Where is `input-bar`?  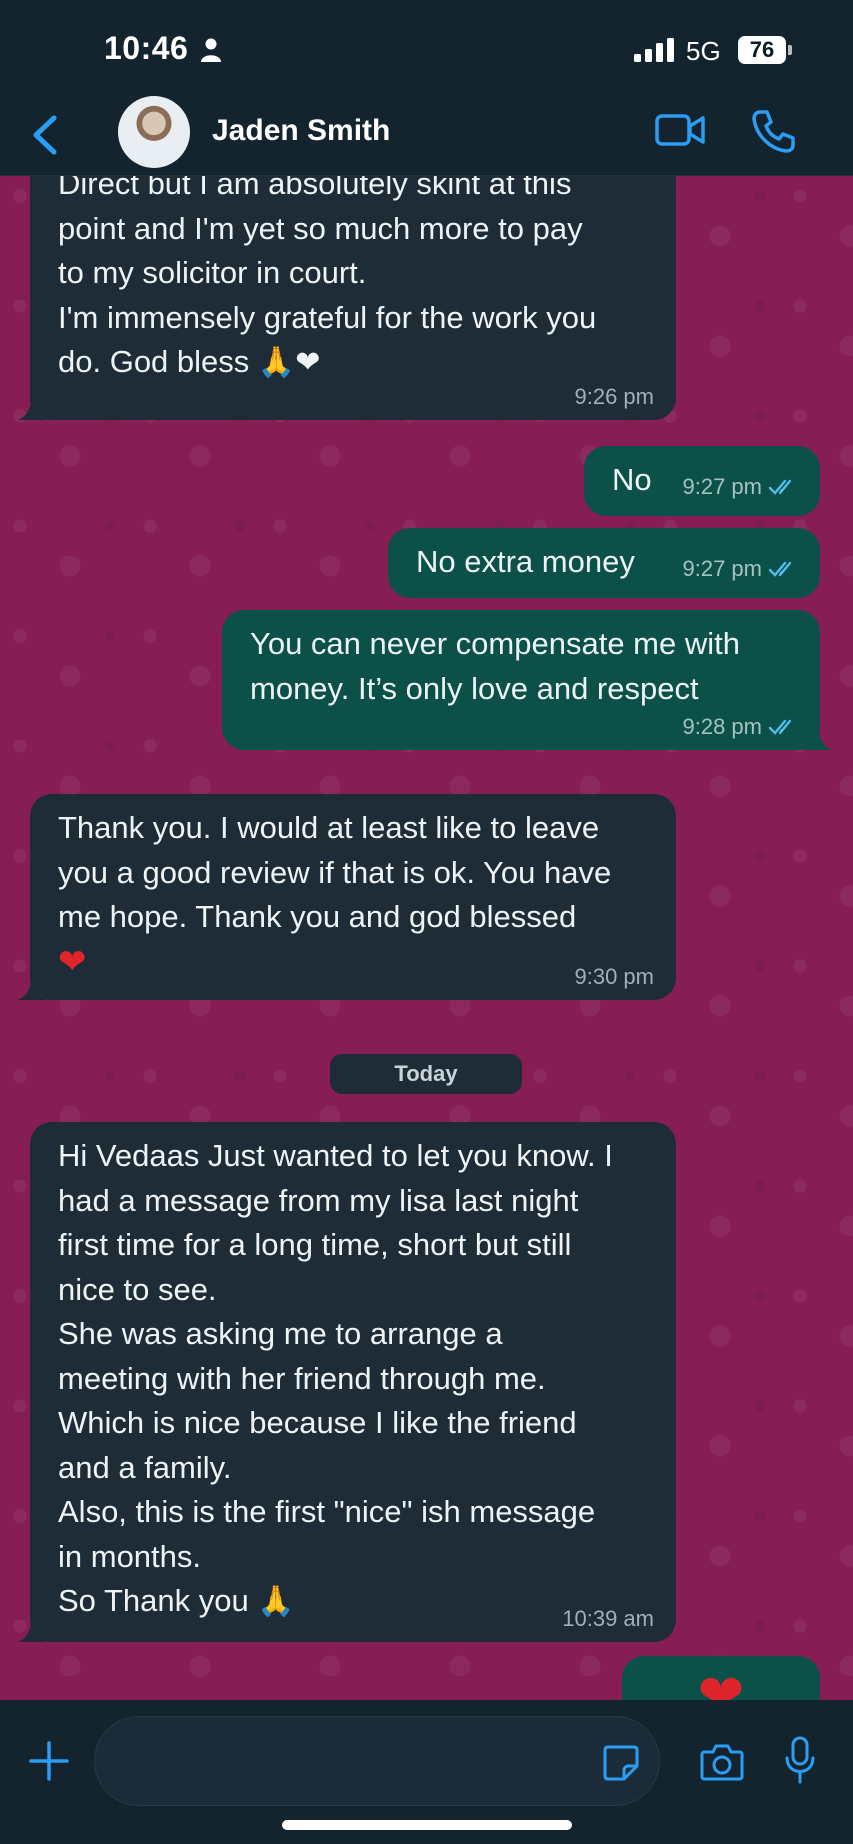 input-bar is located at coordinates (426, 1772).